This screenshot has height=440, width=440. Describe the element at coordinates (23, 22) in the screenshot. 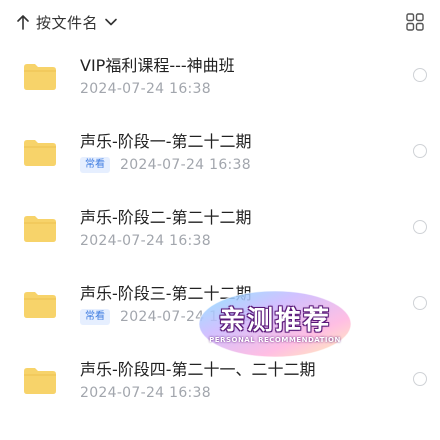

I see `arrow-up-icon` at that location.